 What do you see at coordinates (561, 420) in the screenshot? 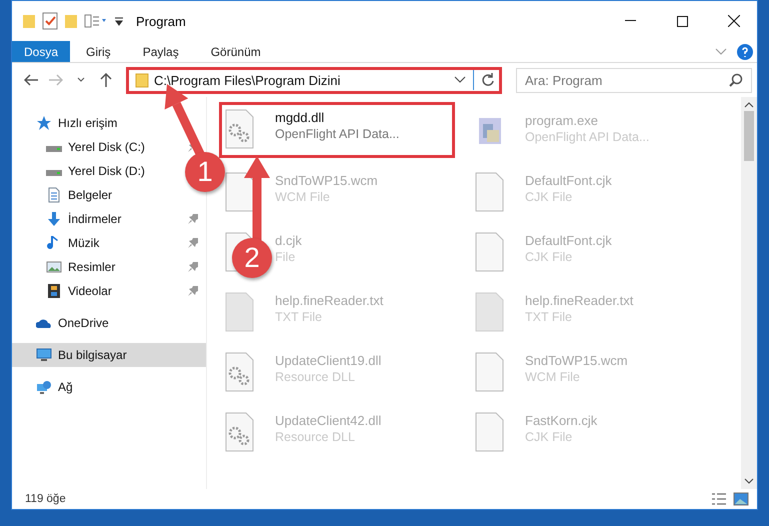
I see `file-name: FastKorn.cjk` at bounding box center [561, 420].